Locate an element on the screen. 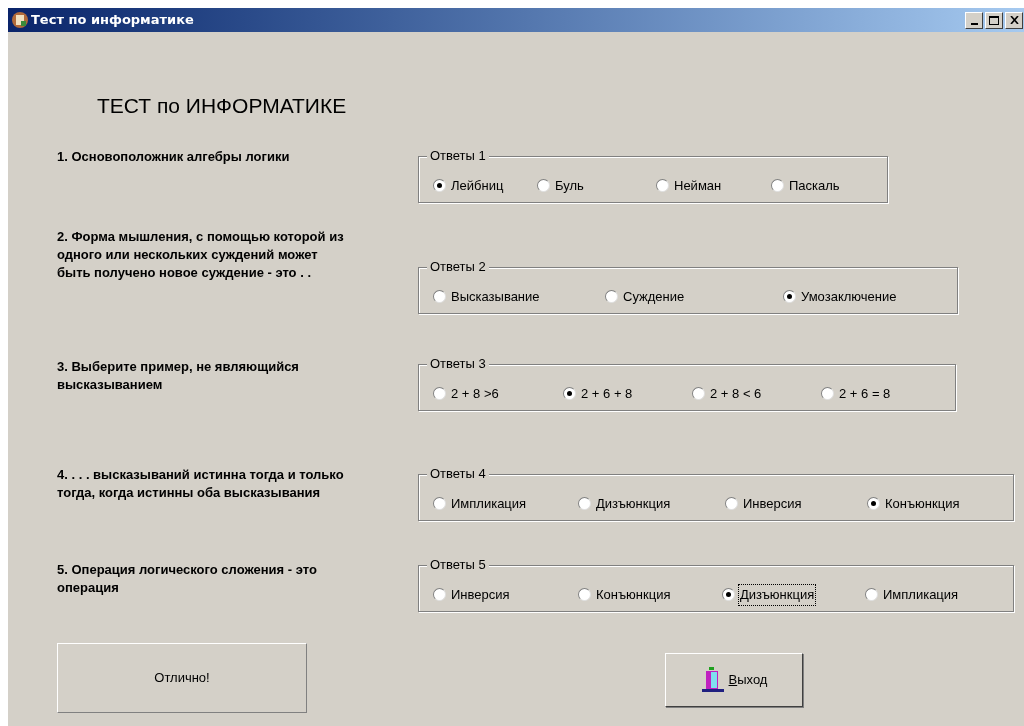  option-label: 2 + 6 + 8 is located at coordinates (607, 394).